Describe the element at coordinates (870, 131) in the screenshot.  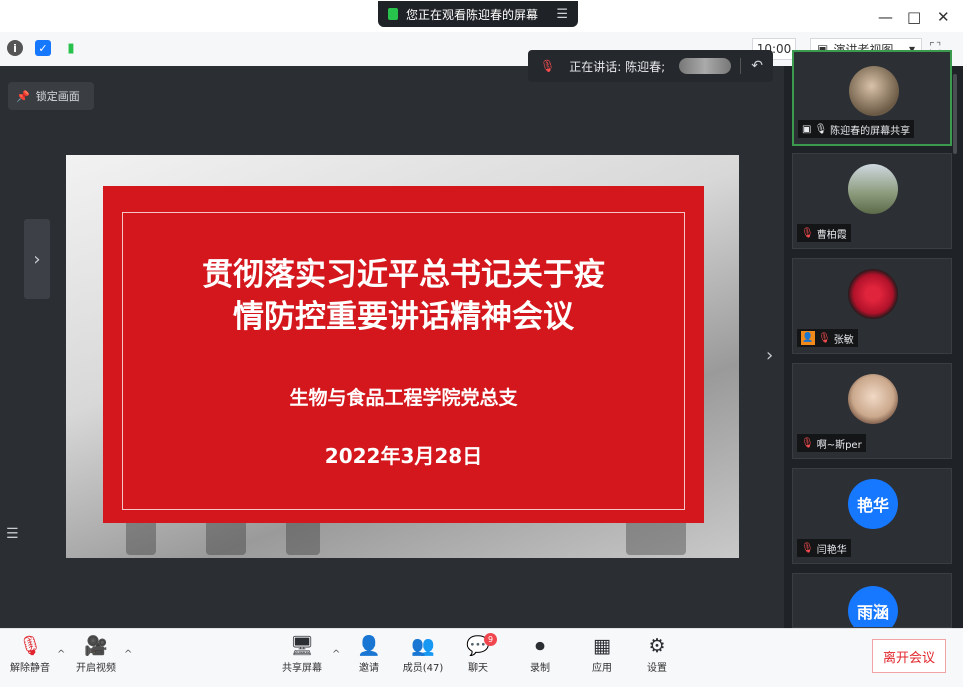
I see `participant-name: 陈迎春的屏幕共享` at that location.